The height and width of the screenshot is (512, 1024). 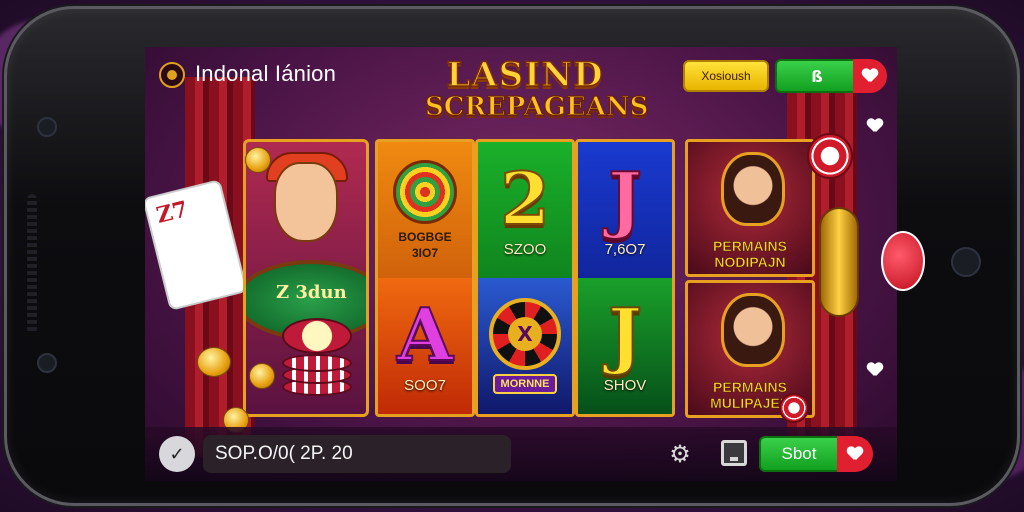 What do you see at coordinates (357, 454) in the screenshot?
I see `bet-info-field: SOP.O/0( 2P. 20` at bounding box center [357, 454].